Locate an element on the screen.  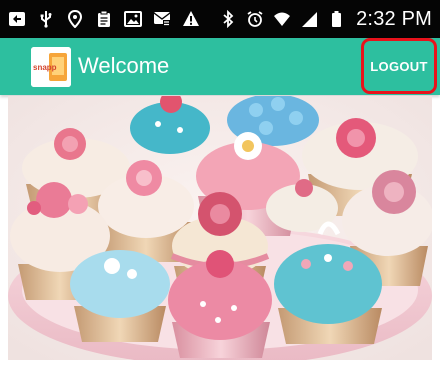
page-title: Welcome is located at coordinates (124, 65).